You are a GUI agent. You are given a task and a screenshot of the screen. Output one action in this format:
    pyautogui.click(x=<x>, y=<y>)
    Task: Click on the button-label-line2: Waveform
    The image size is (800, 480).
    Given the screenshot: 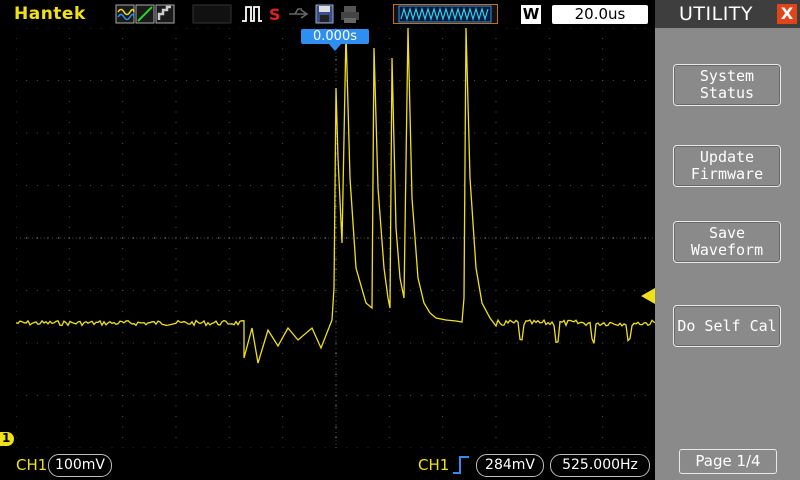 What is the action you would take?
    pyautogui.click(x=727, y=250)
    